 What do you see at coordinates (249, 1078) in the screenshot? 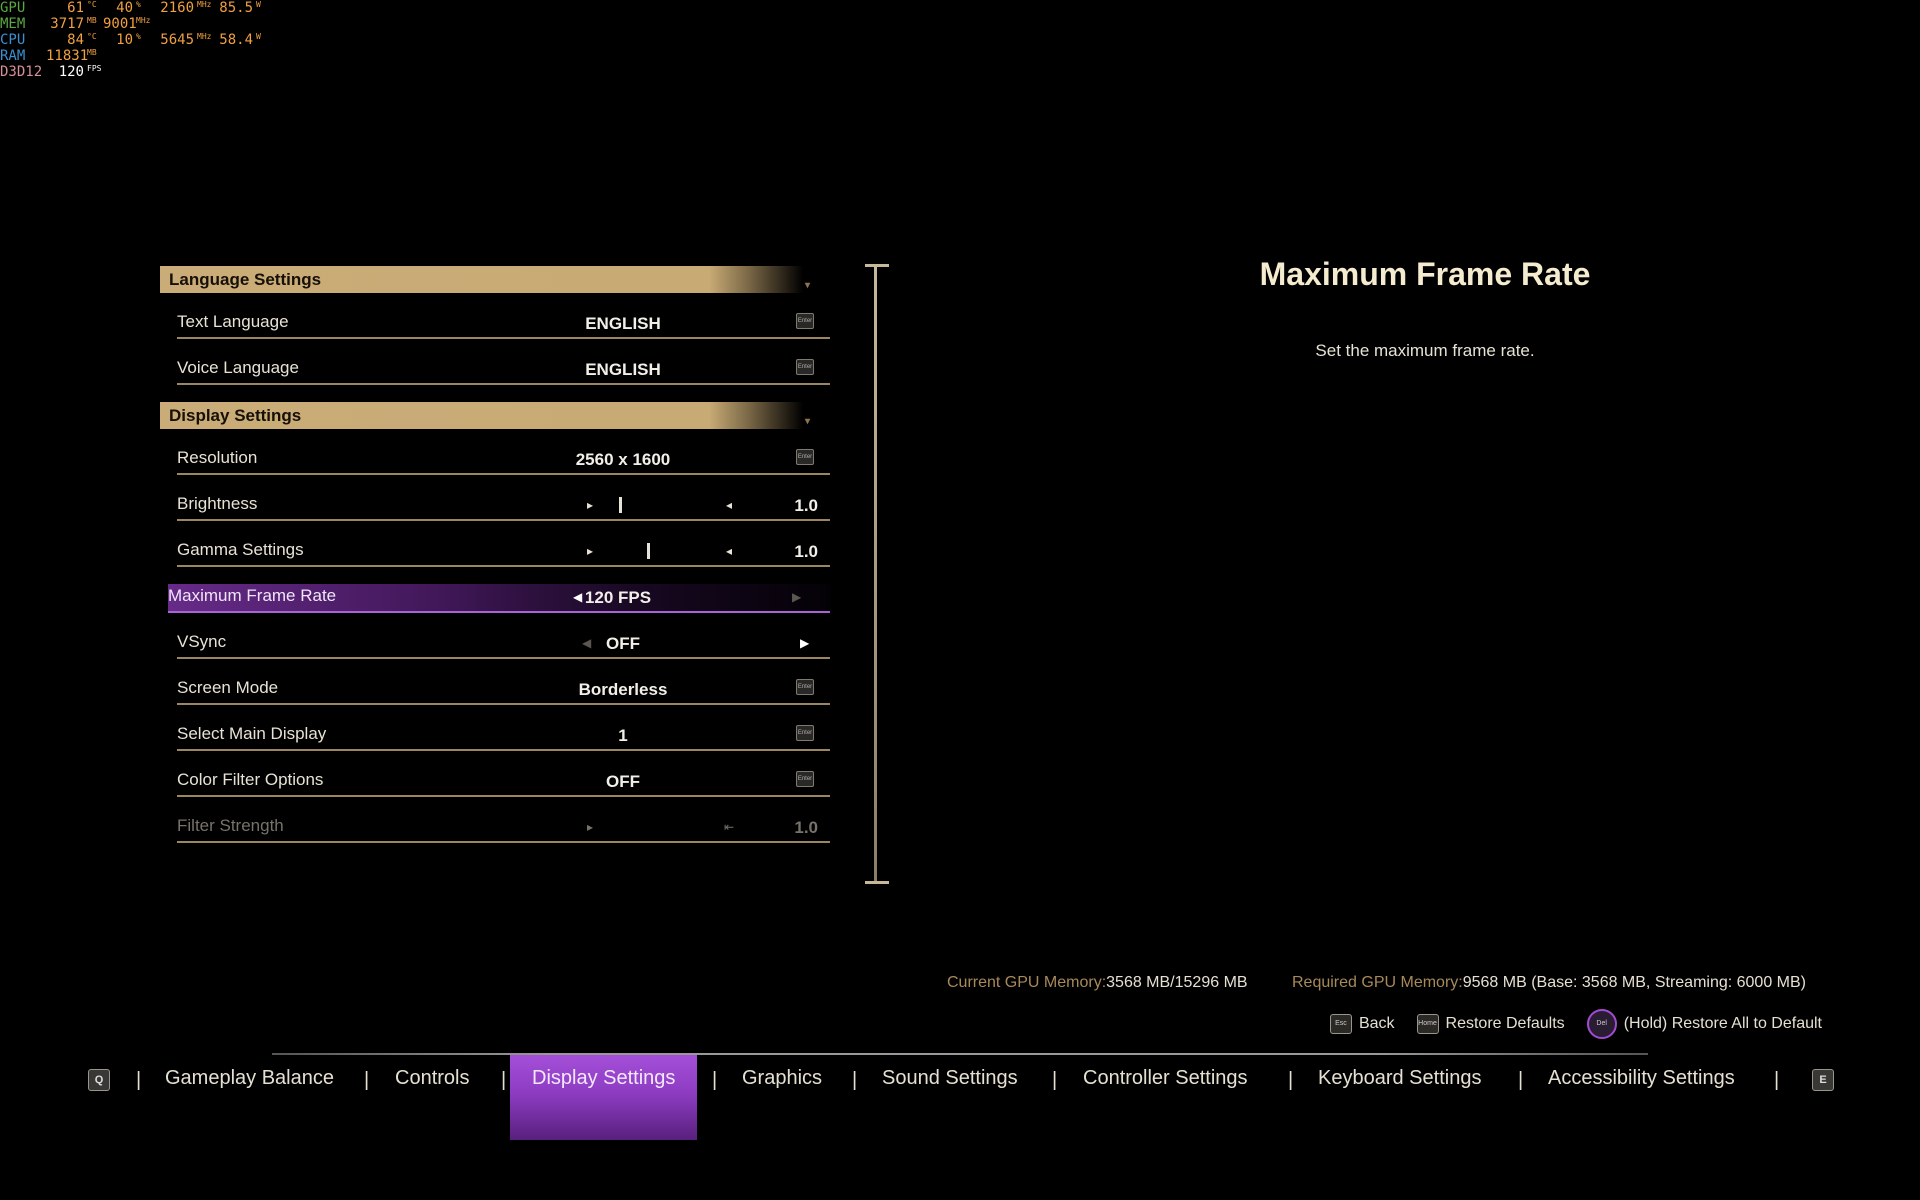
I see `tab-gameplay-balance: Gameplay Balance` at bounding box center [249, 1078].